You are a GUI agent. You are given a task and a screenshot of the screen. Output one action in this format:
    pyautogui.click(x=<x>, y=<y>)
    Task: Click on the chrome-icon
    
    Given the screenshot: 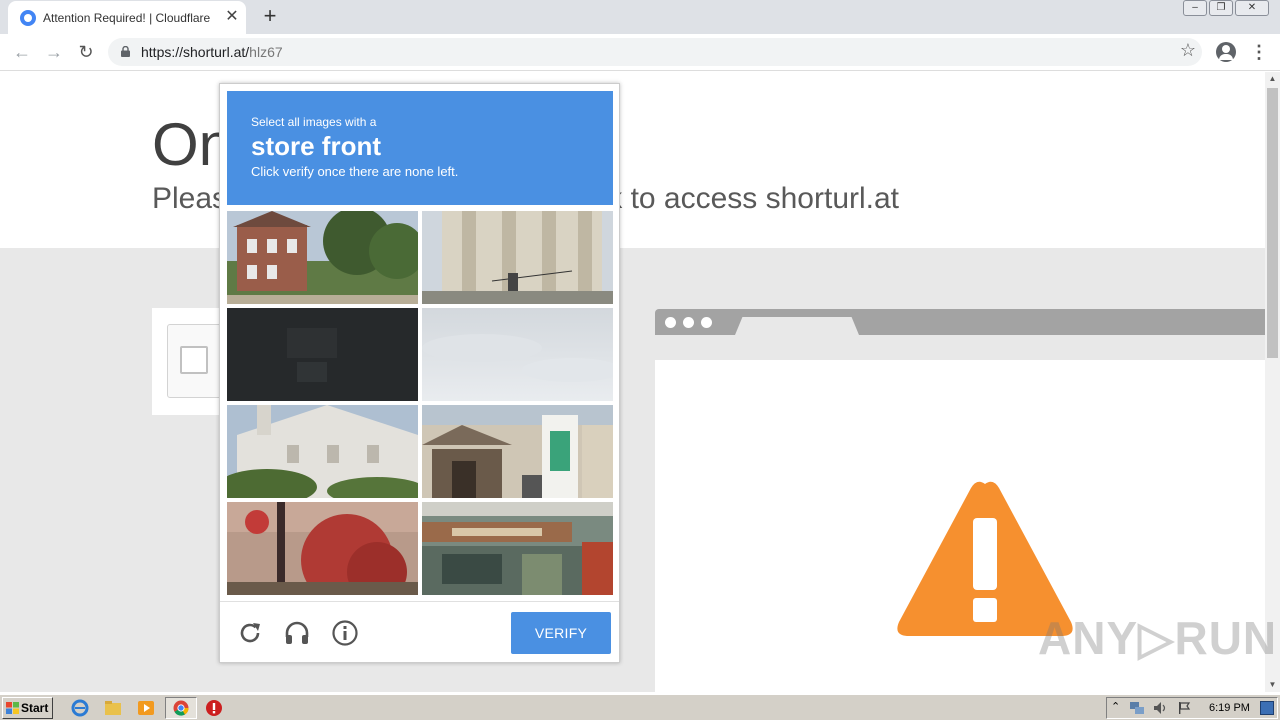 What is the action you would take?
    pyautogui.click(x=181, y=708)
    